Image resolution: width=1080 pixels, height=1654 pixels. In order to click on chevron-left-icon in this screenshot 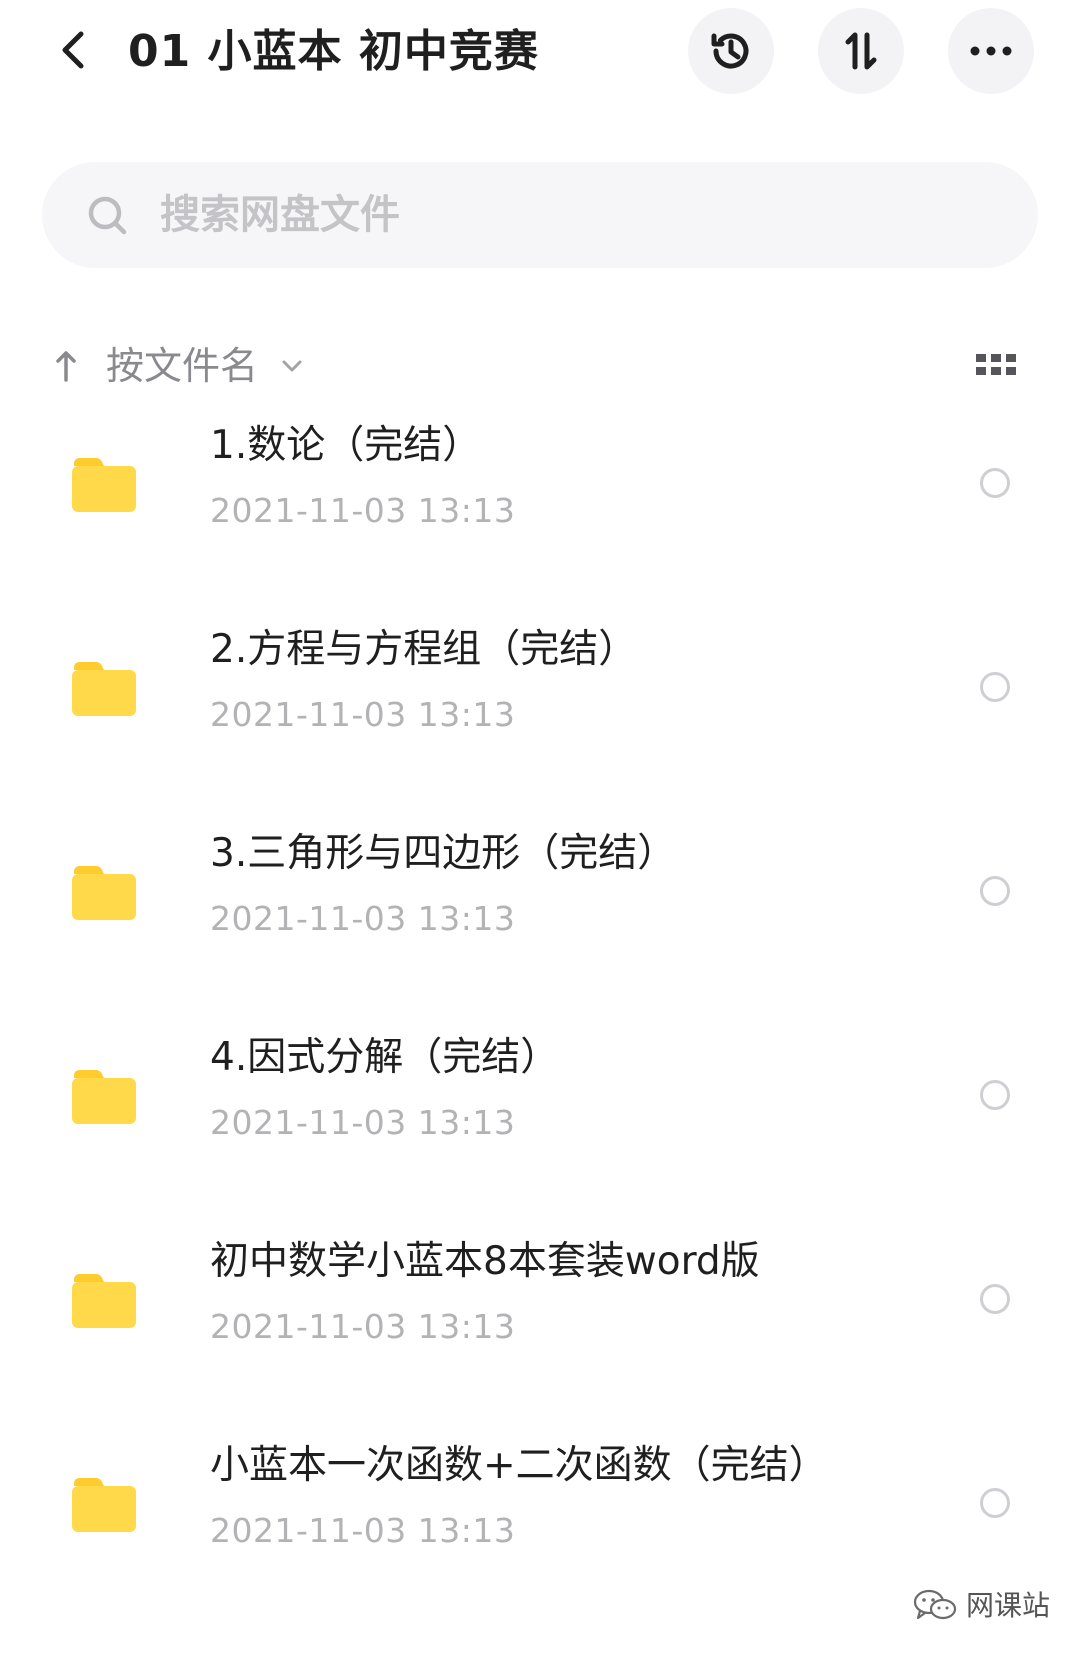, I will do `click(73, 50)`.